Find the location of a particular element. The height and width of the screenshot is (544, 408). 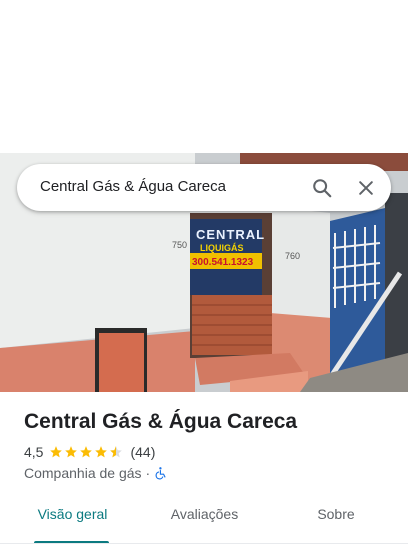

sign-title: CENTRAL is located at coordinates (230, 234).